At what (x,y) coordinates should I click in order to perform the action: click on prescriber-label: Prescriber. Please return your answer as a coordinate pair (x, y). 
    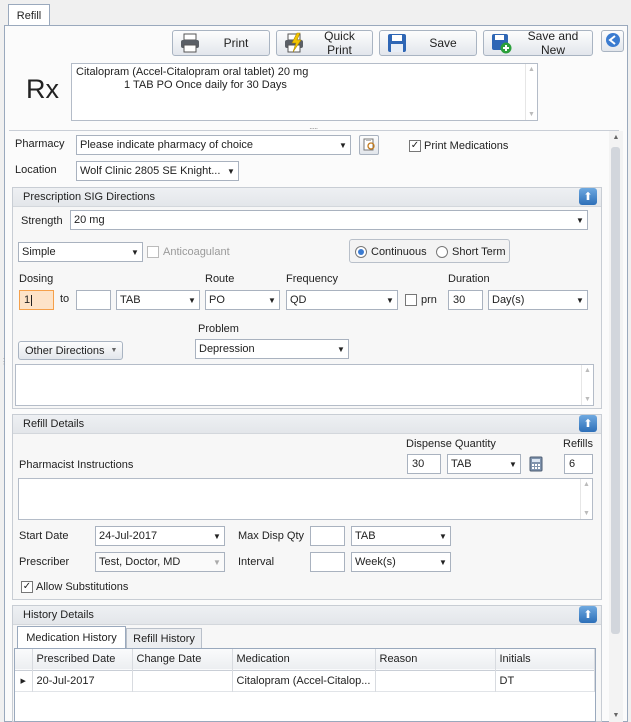
    Looking at the image, I should click on (44, 562).